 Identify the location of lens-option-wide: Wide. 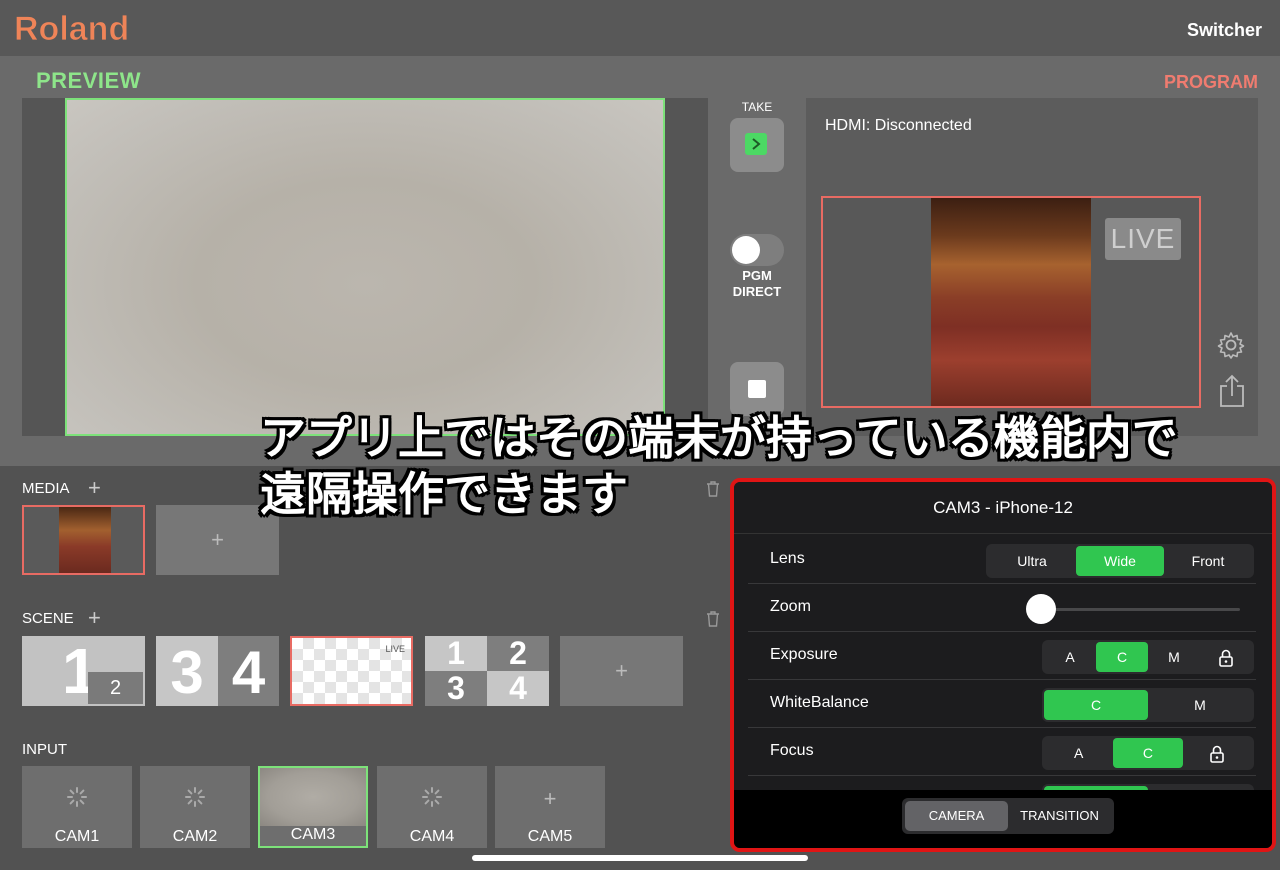
(1120, 561).